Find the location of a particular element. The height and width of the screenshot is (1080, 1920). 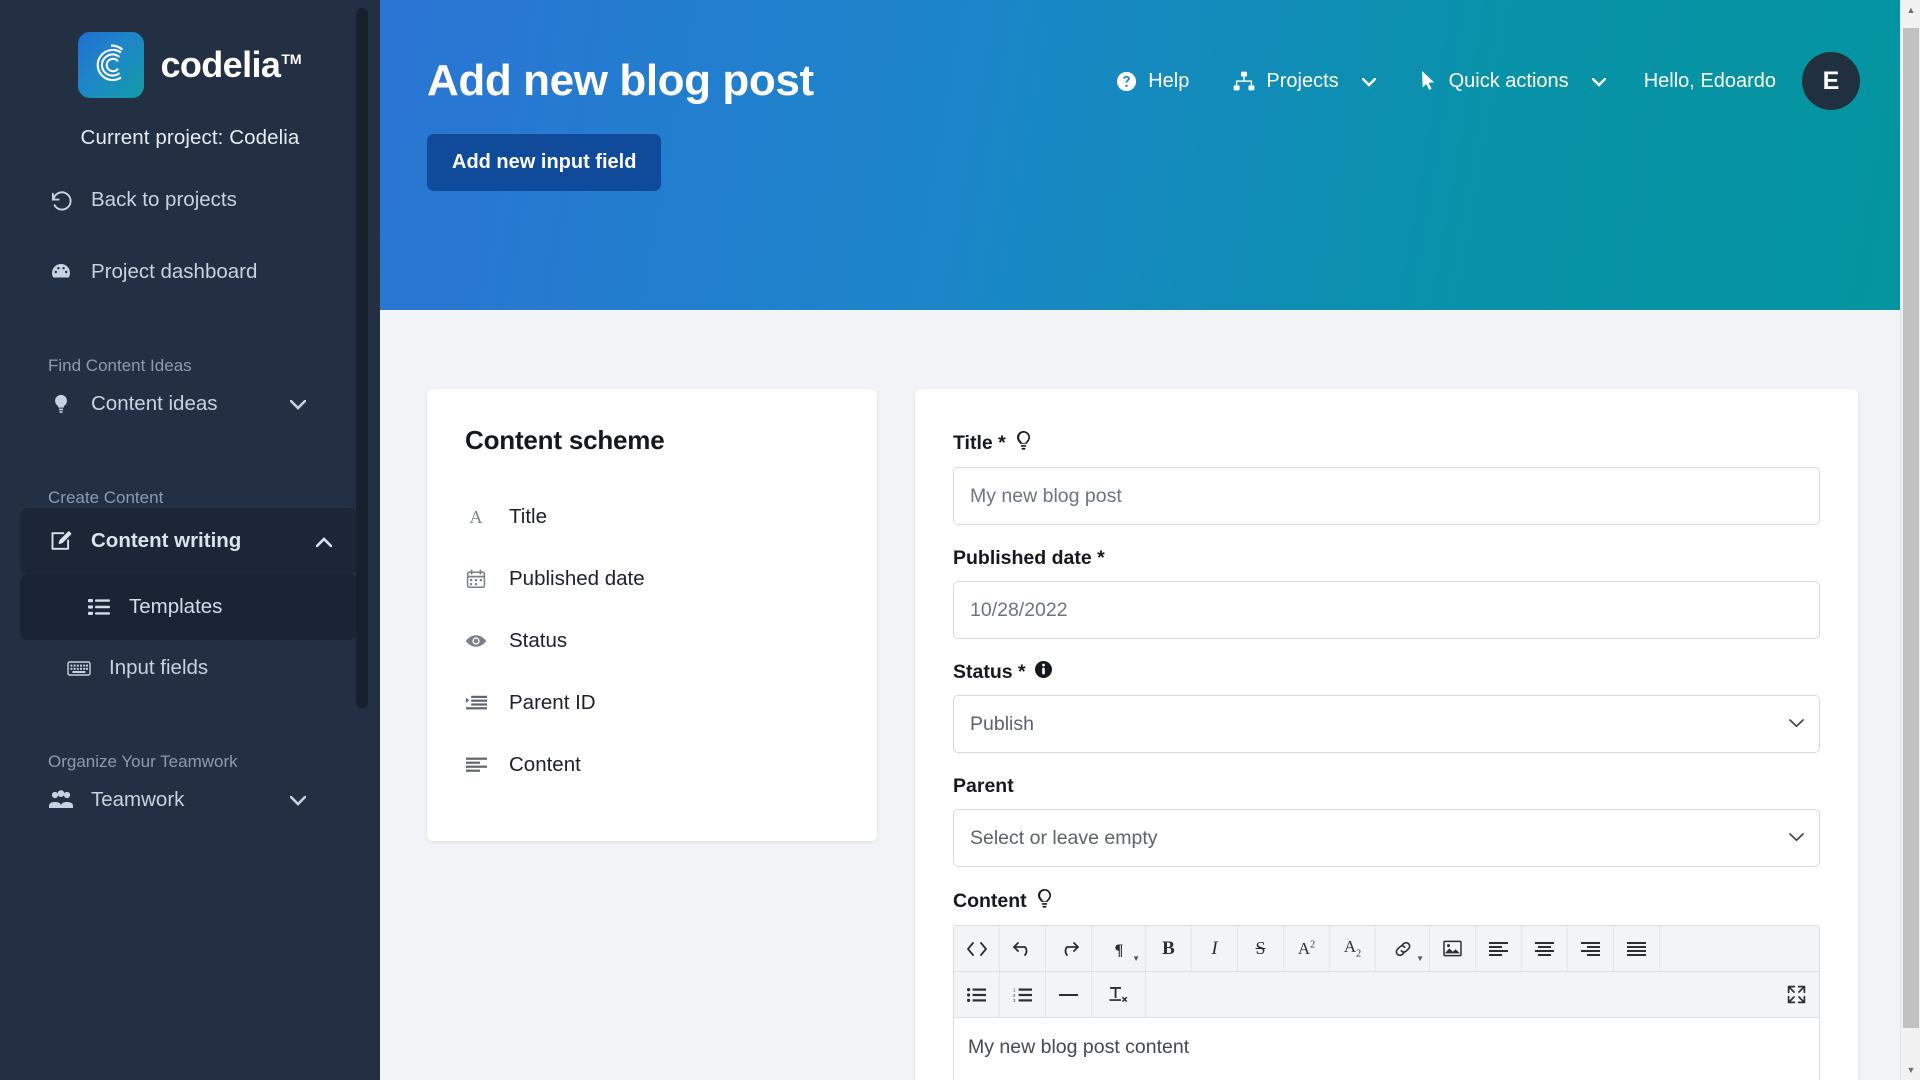

status-field-label: Status * is located at coordinates (1386, 672).